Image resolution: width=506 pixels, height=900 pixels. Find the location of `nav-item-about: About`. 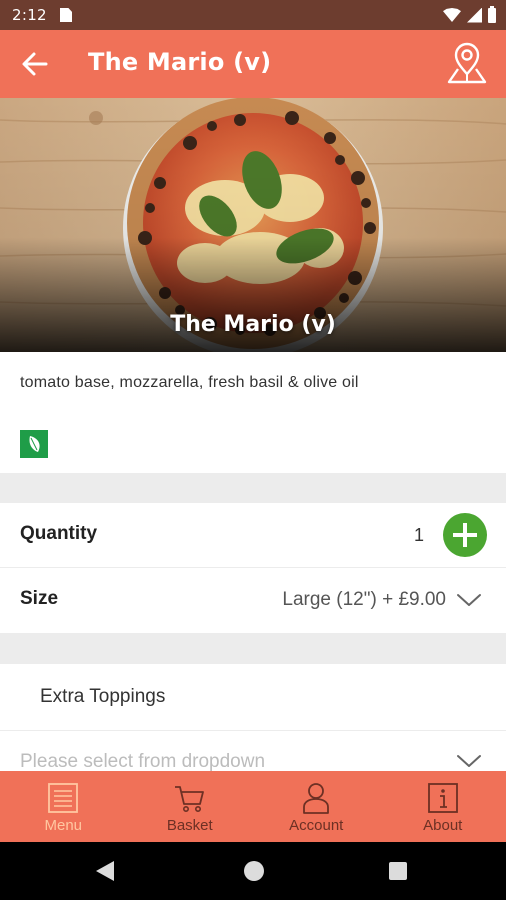

nav-item-about: About is located at coordinates (443, 806).